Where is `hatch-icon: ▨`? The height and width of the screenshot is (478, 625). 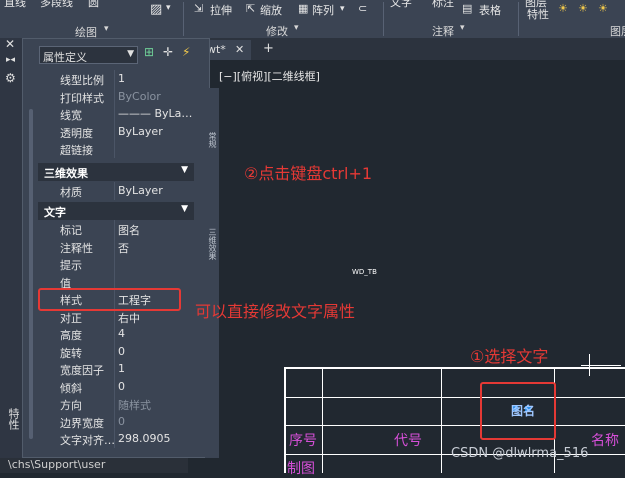 hatch-icon: ▨ is located at coordinates (156, 9).